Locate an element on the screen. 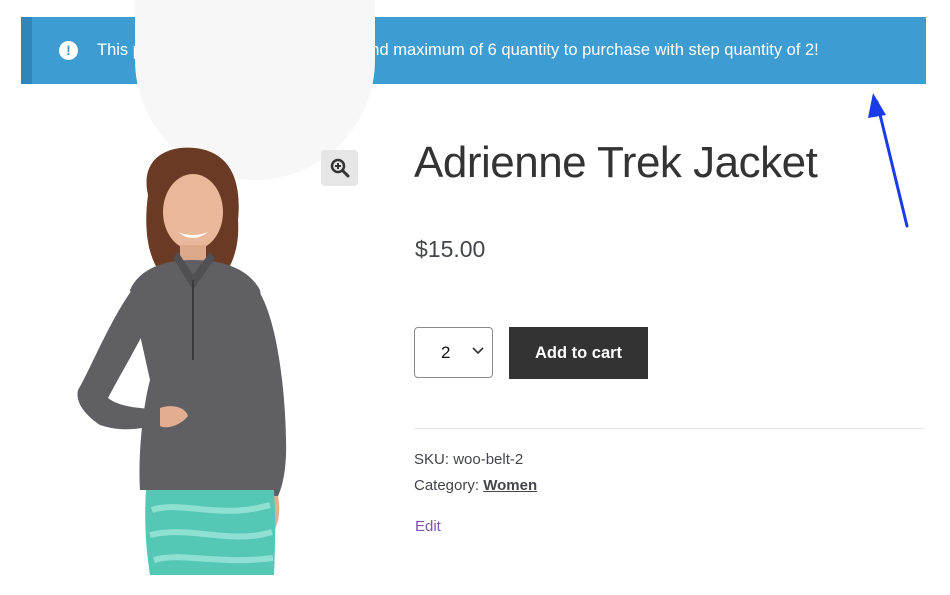 Image resolution: width=950 pixels, height=595 pixels. quantity-select: 2 is located at coordinates (453, 352).